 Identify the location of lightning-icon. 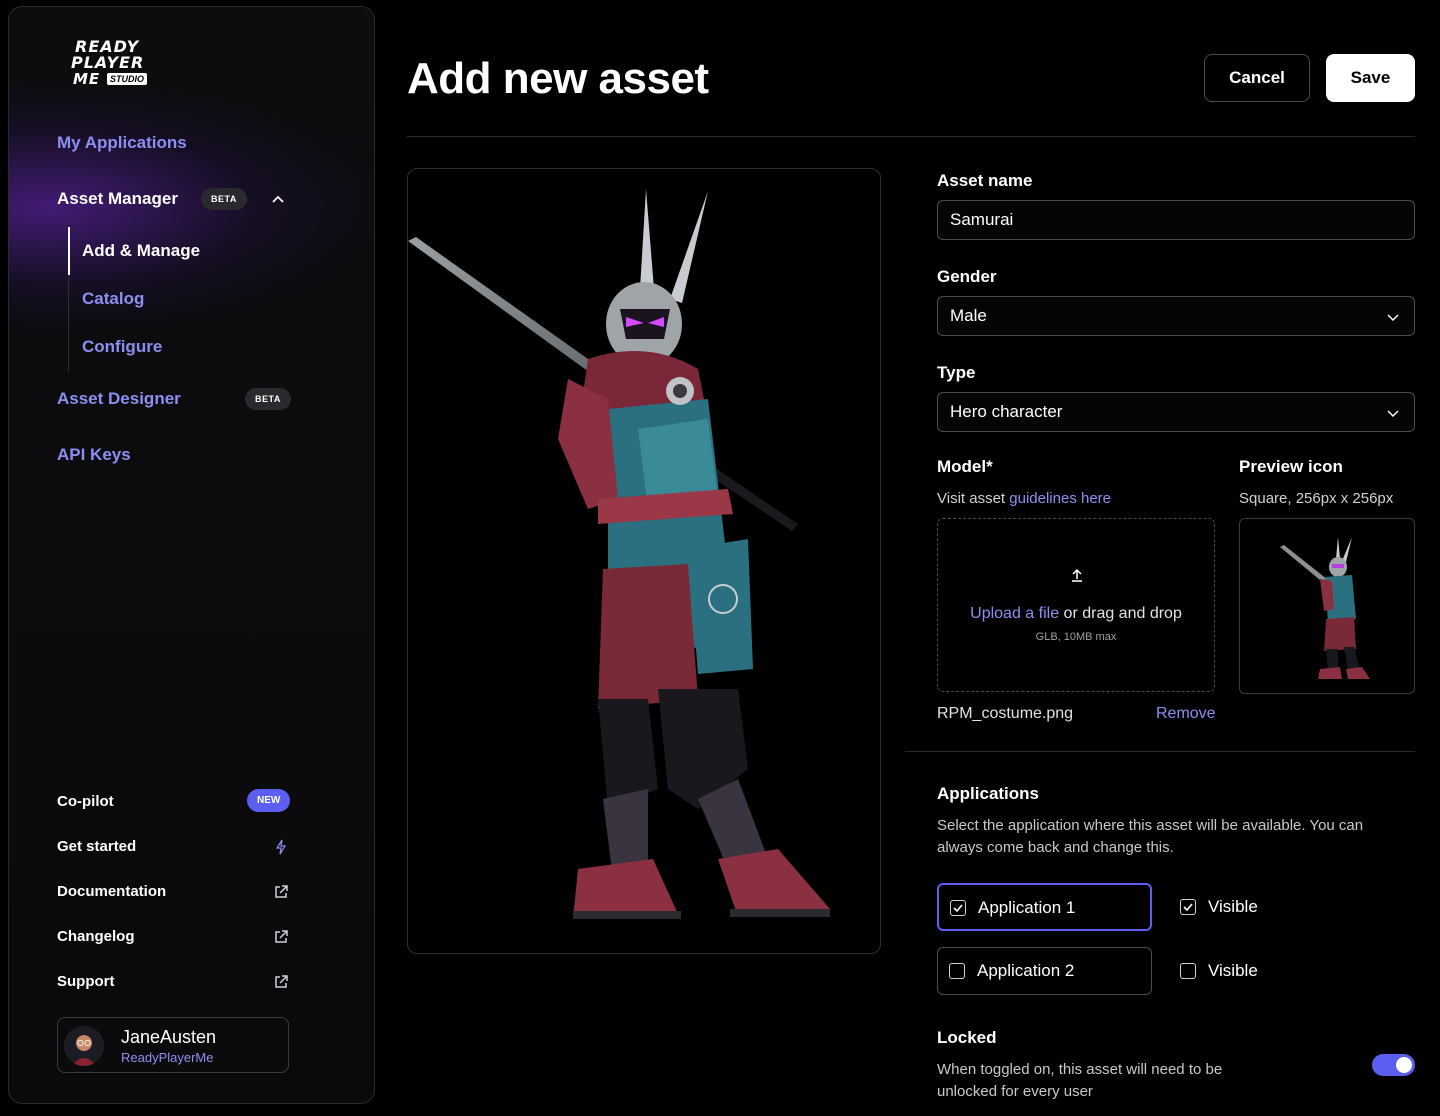
(281, 847).